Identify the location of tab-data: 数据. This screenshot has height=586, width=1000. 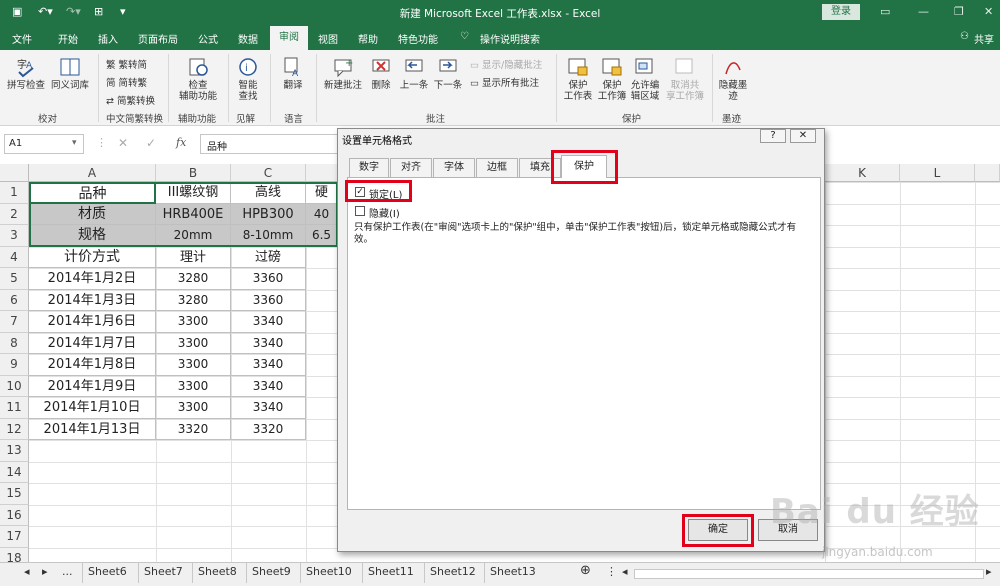
(248, 38).